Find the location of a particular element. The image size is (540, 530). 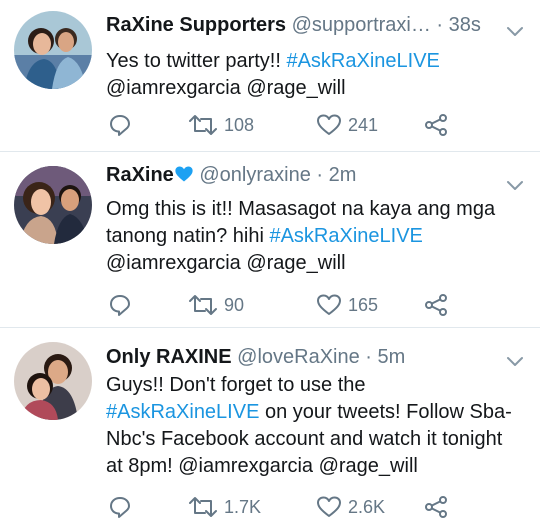

tweet-header: RaXine @onlyraxine · 2m is located at coordinates (300, 175).